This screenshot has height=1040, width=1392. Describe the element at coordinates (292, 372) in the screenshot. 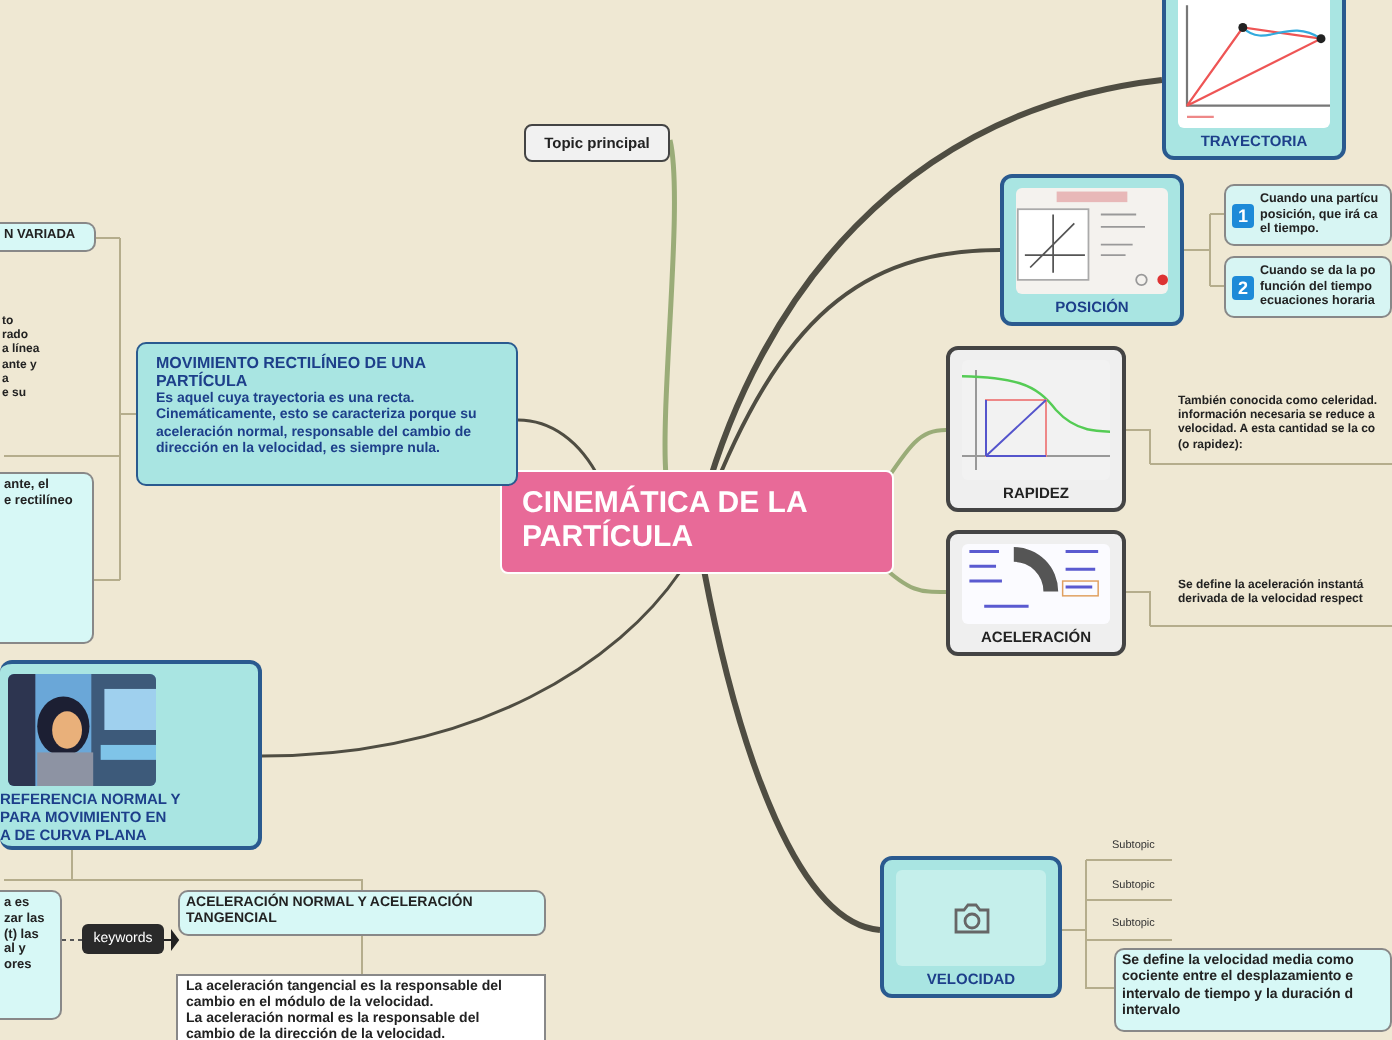

I see `topic-title: MOVIMIENTO RECTILÍNEO DE UNA PARTÍCULA` at that location.